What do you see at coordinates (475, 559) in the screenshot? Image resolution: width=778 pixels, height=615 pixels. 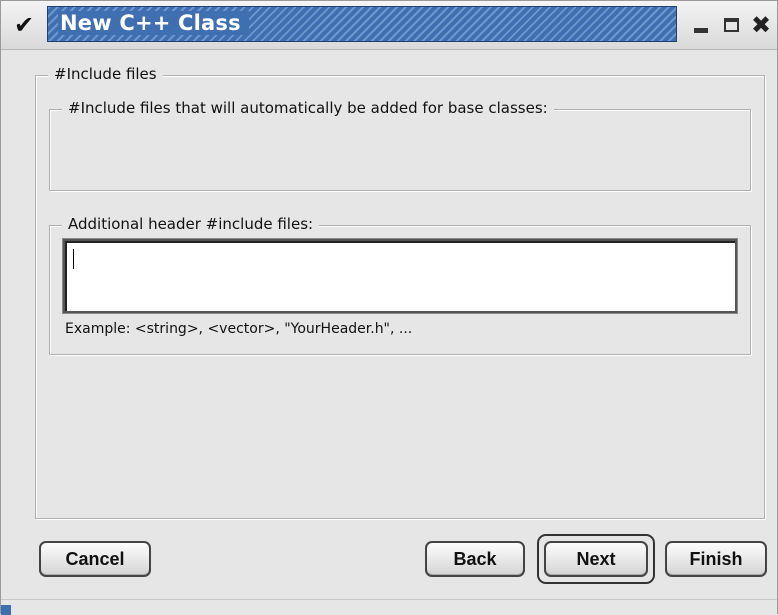 I see `back-button: Back` at bounding box center [475, 559].